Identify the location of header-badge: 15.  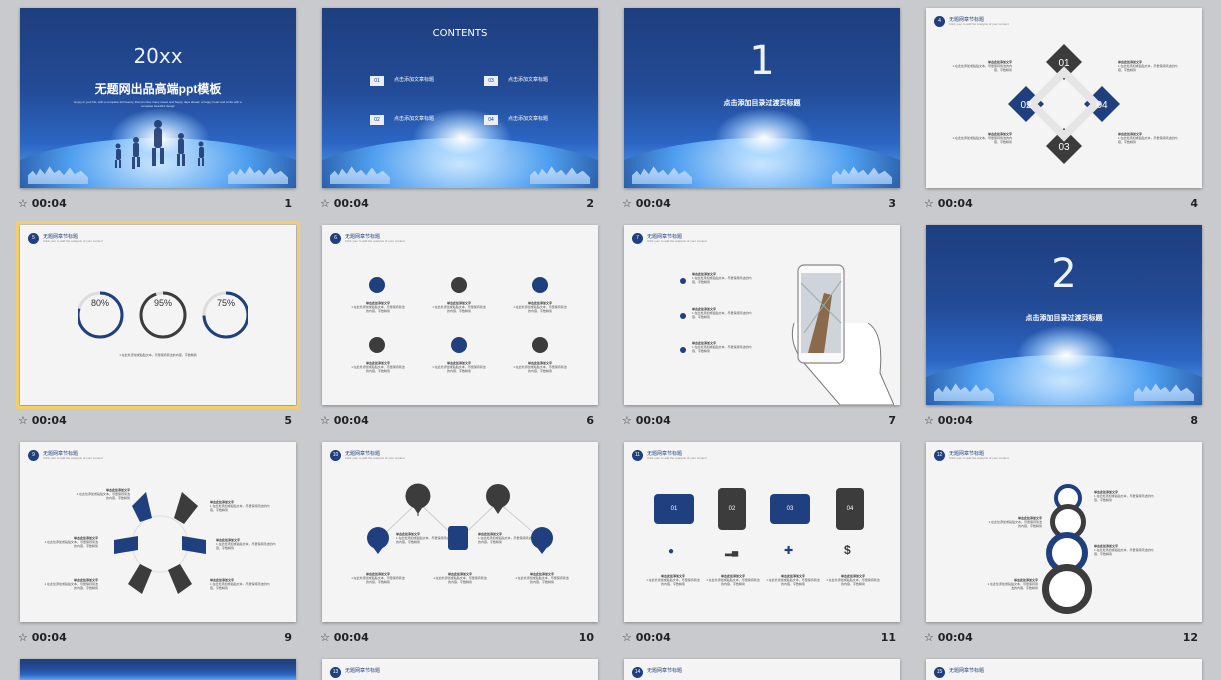
(939, 672).